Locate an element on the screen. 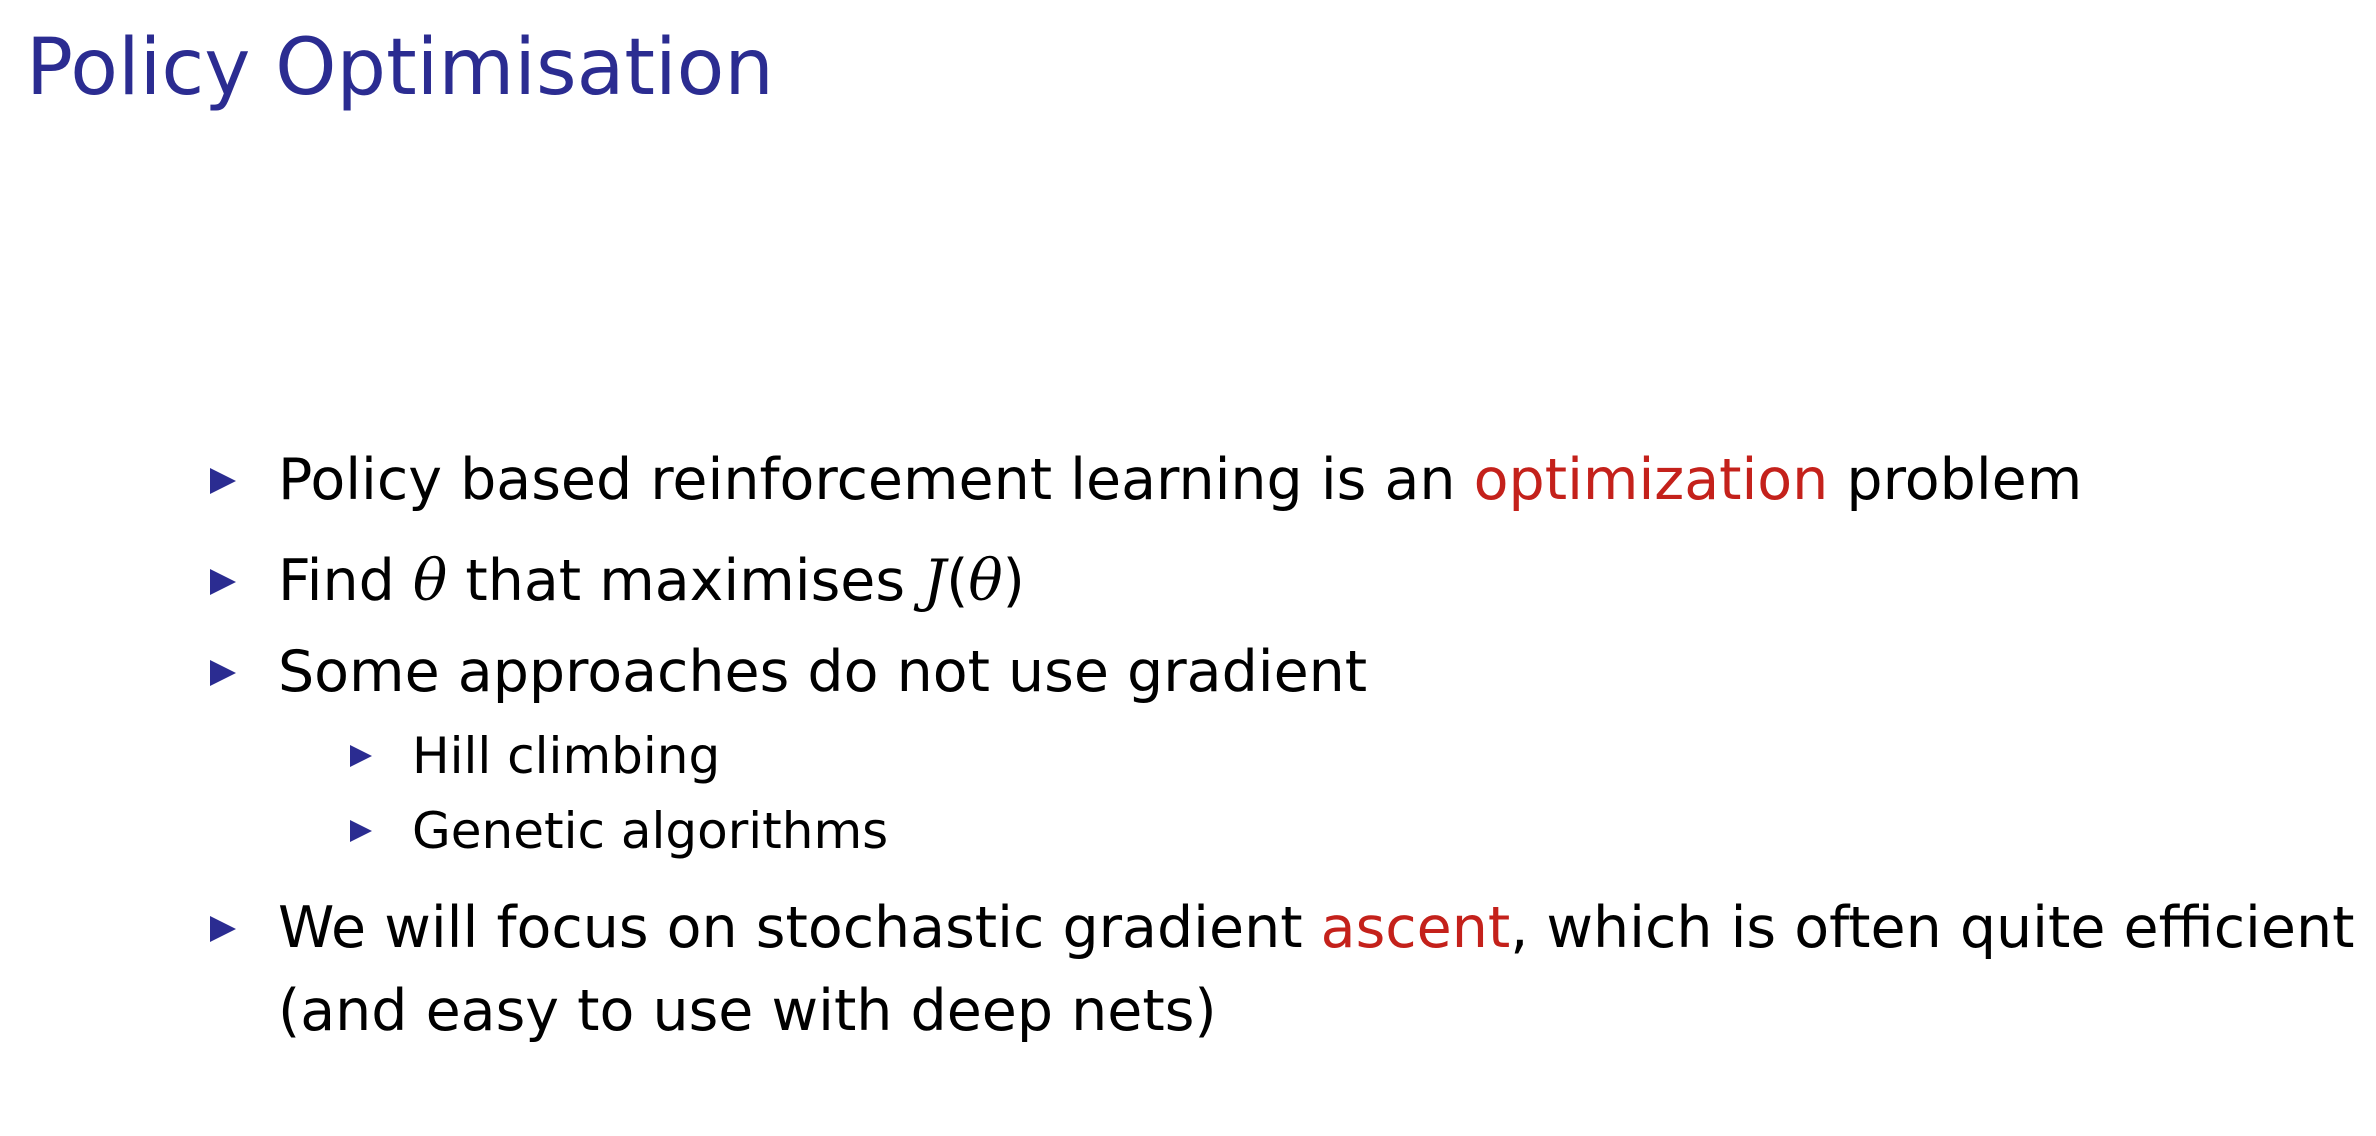  bullet-continuation-text: (and easy to use with deep nets) is located at coordinates (747, 1011).